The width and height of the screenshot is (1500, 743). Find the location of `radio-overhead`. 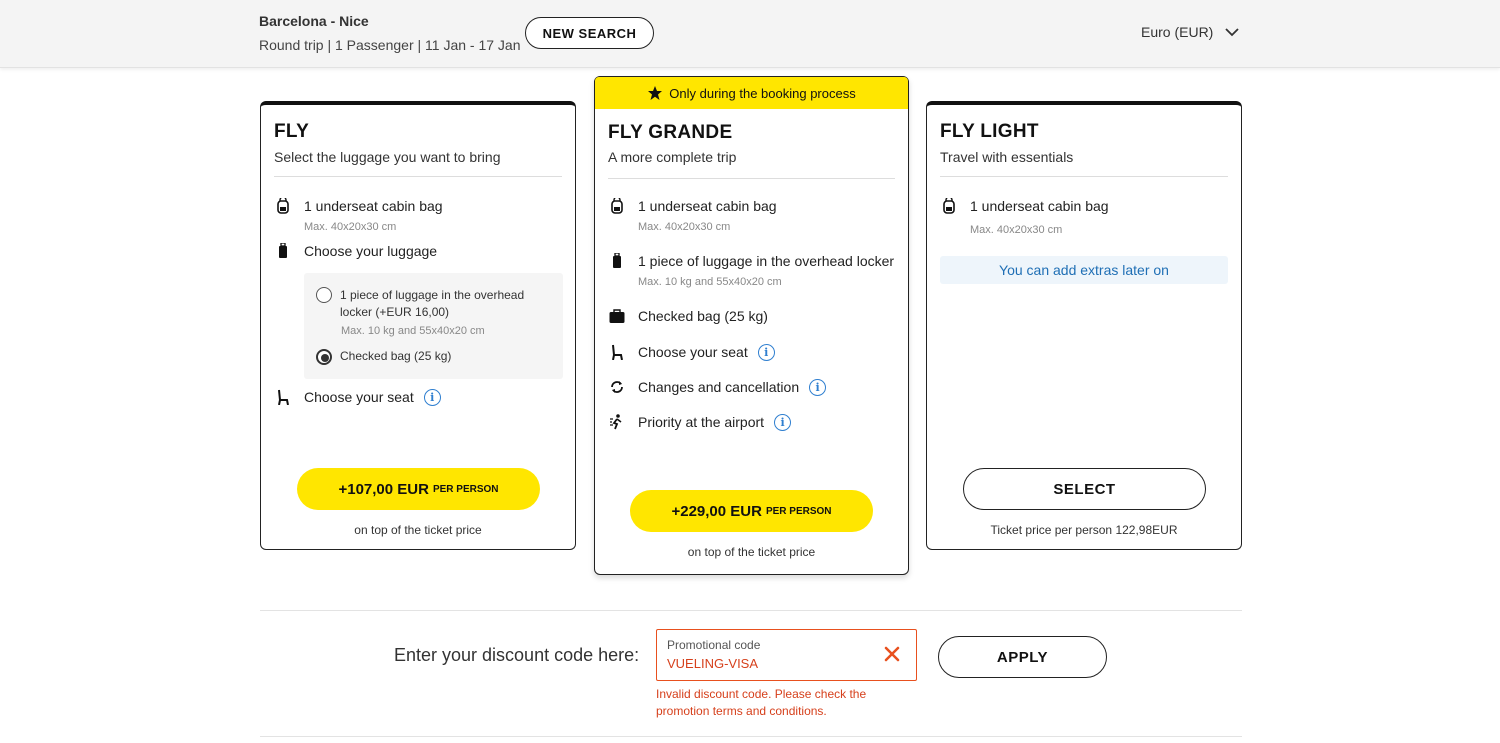

radio-overhead is located at coordinates (324, 295).